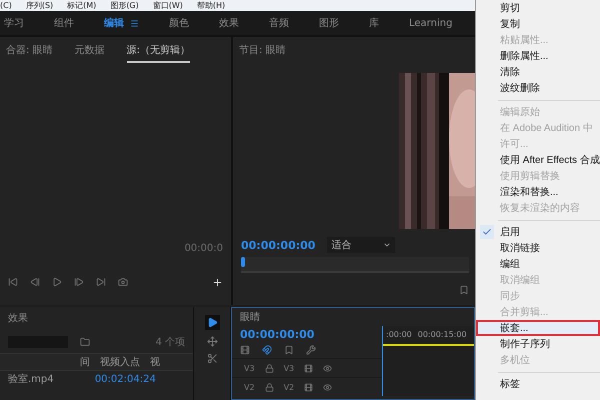 Image resolution: width=600 pixels, height=400 pixels. Describe the element at coordinates (538, 88) in the screenshot. I see `menu-item: 波纹删除` at that location.